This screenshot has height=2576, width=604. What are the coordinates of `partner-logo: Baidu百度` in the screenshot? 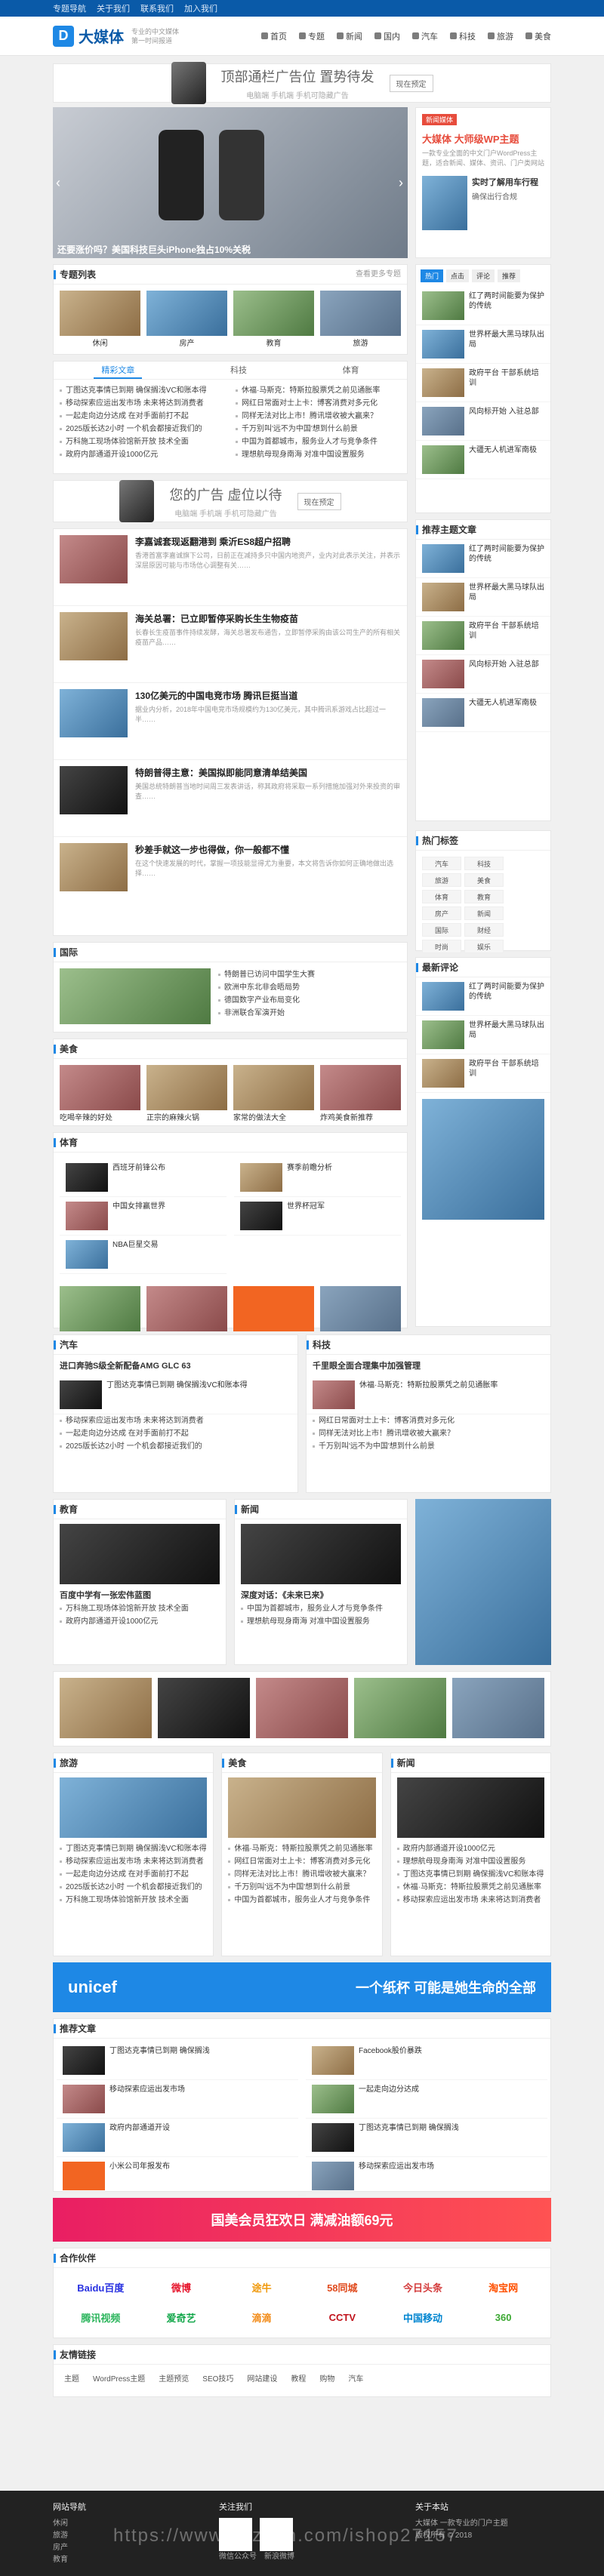 It's located at (100, 2287).